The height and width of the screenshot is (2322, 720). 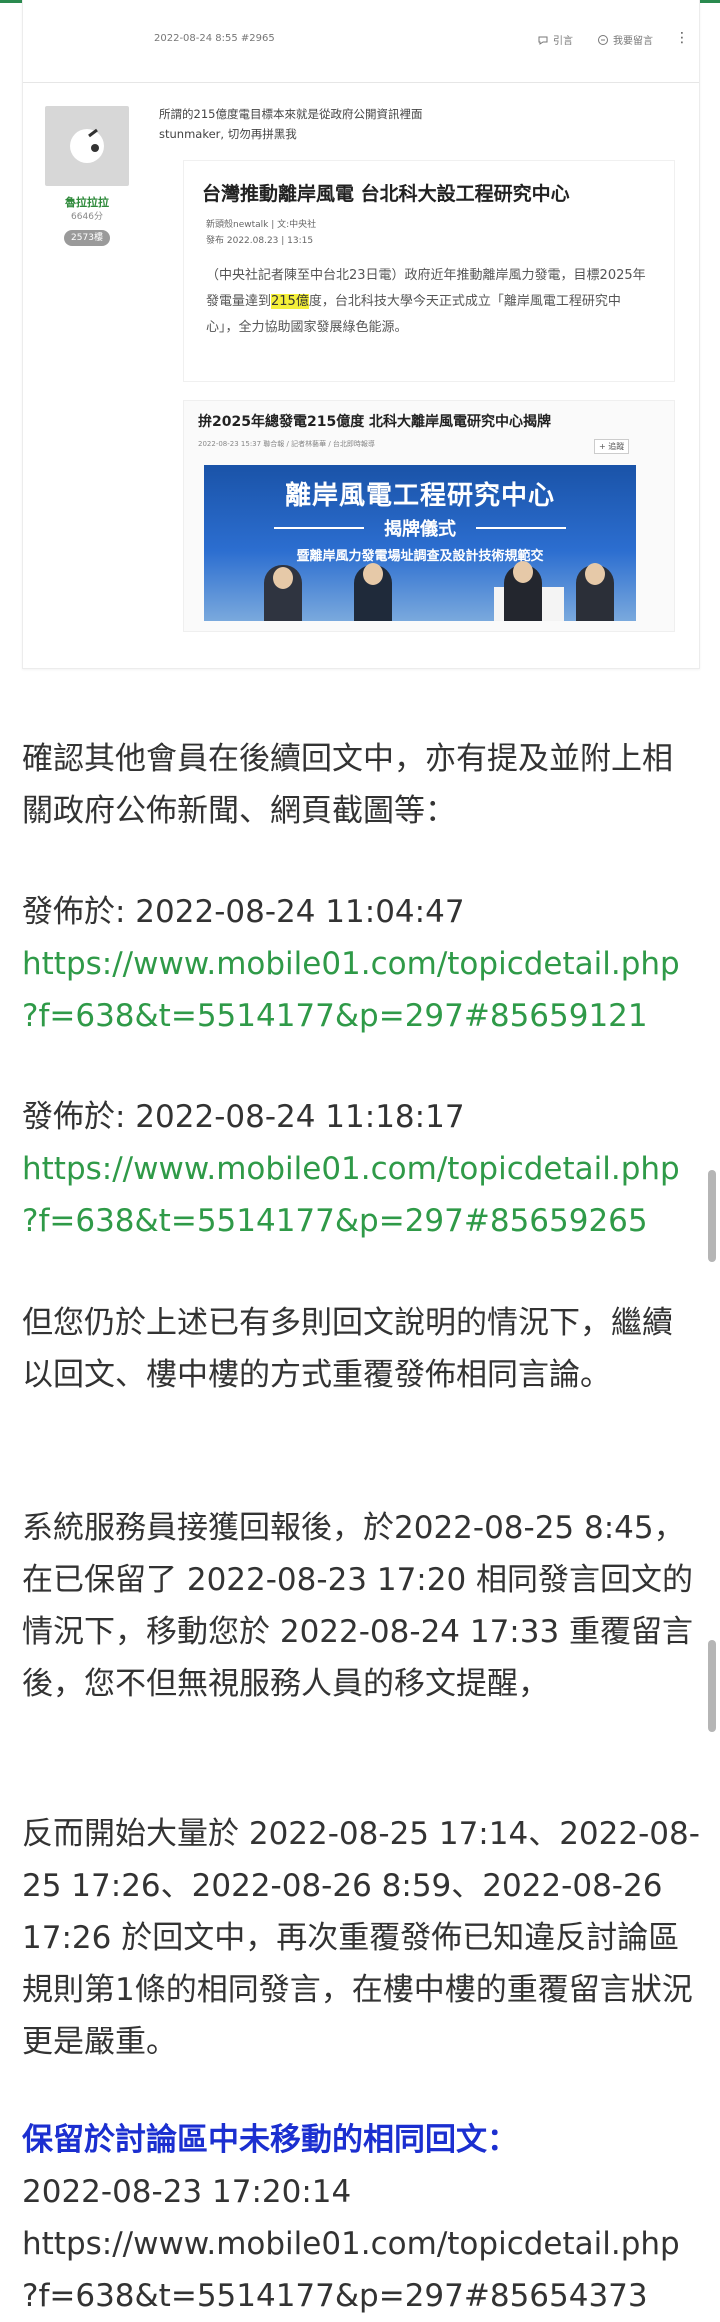 What do you see at coordinates (243, 1117) in the screenshot?
I see `ref2-label: 發佈於: 2022-08-24 11:18:17` at bounding box center [243, 1117].